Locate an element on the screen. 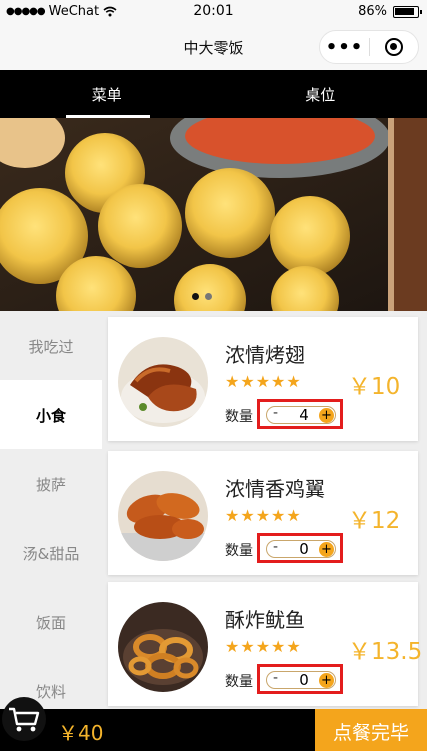 The height and width of the screenshot is (751, 427). miniprogram-capsule: ••• is located at coordinates (369, 47).